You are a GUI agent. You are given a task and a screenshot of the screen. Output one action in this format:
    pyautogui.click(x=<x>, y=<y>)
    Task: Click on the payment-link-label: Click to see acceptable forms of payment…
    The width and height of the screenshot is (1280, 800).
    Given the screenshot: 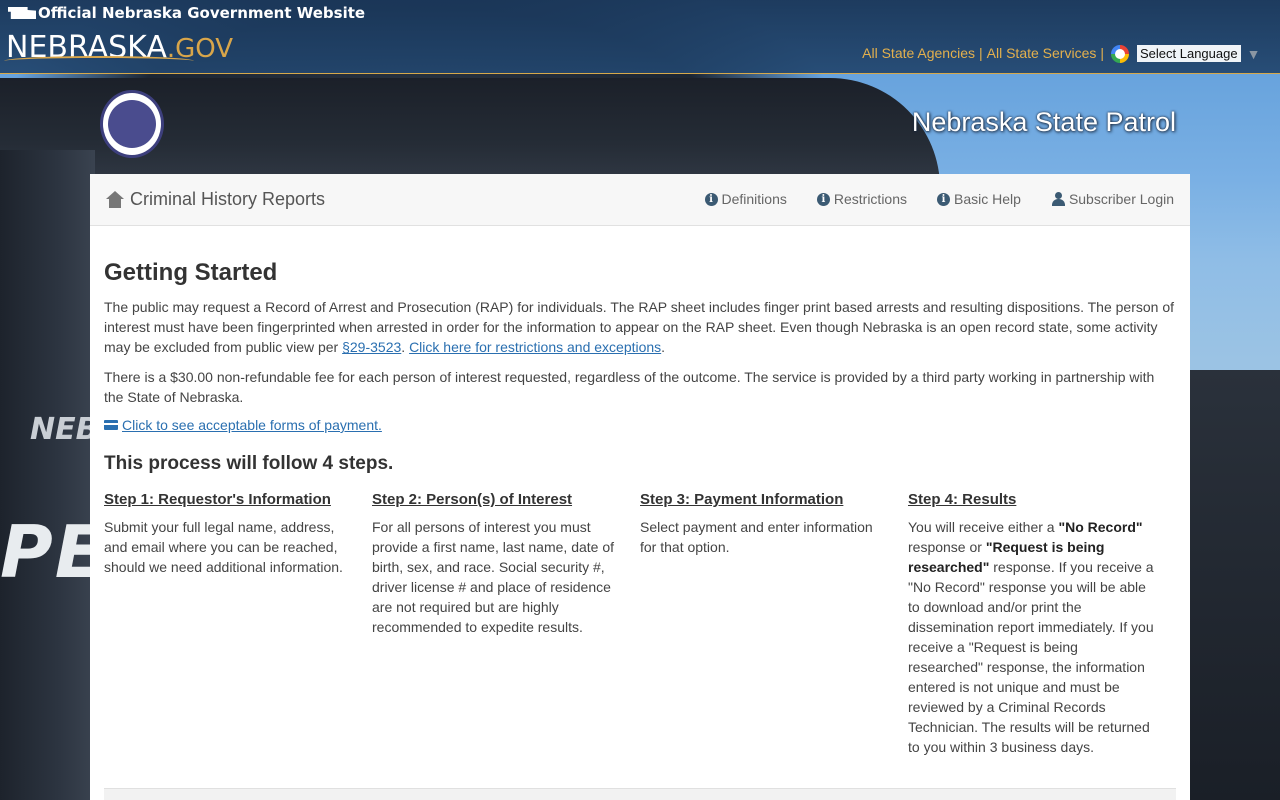 What is the action you would take?
    pyautogui.click(x=252, y=425)
    